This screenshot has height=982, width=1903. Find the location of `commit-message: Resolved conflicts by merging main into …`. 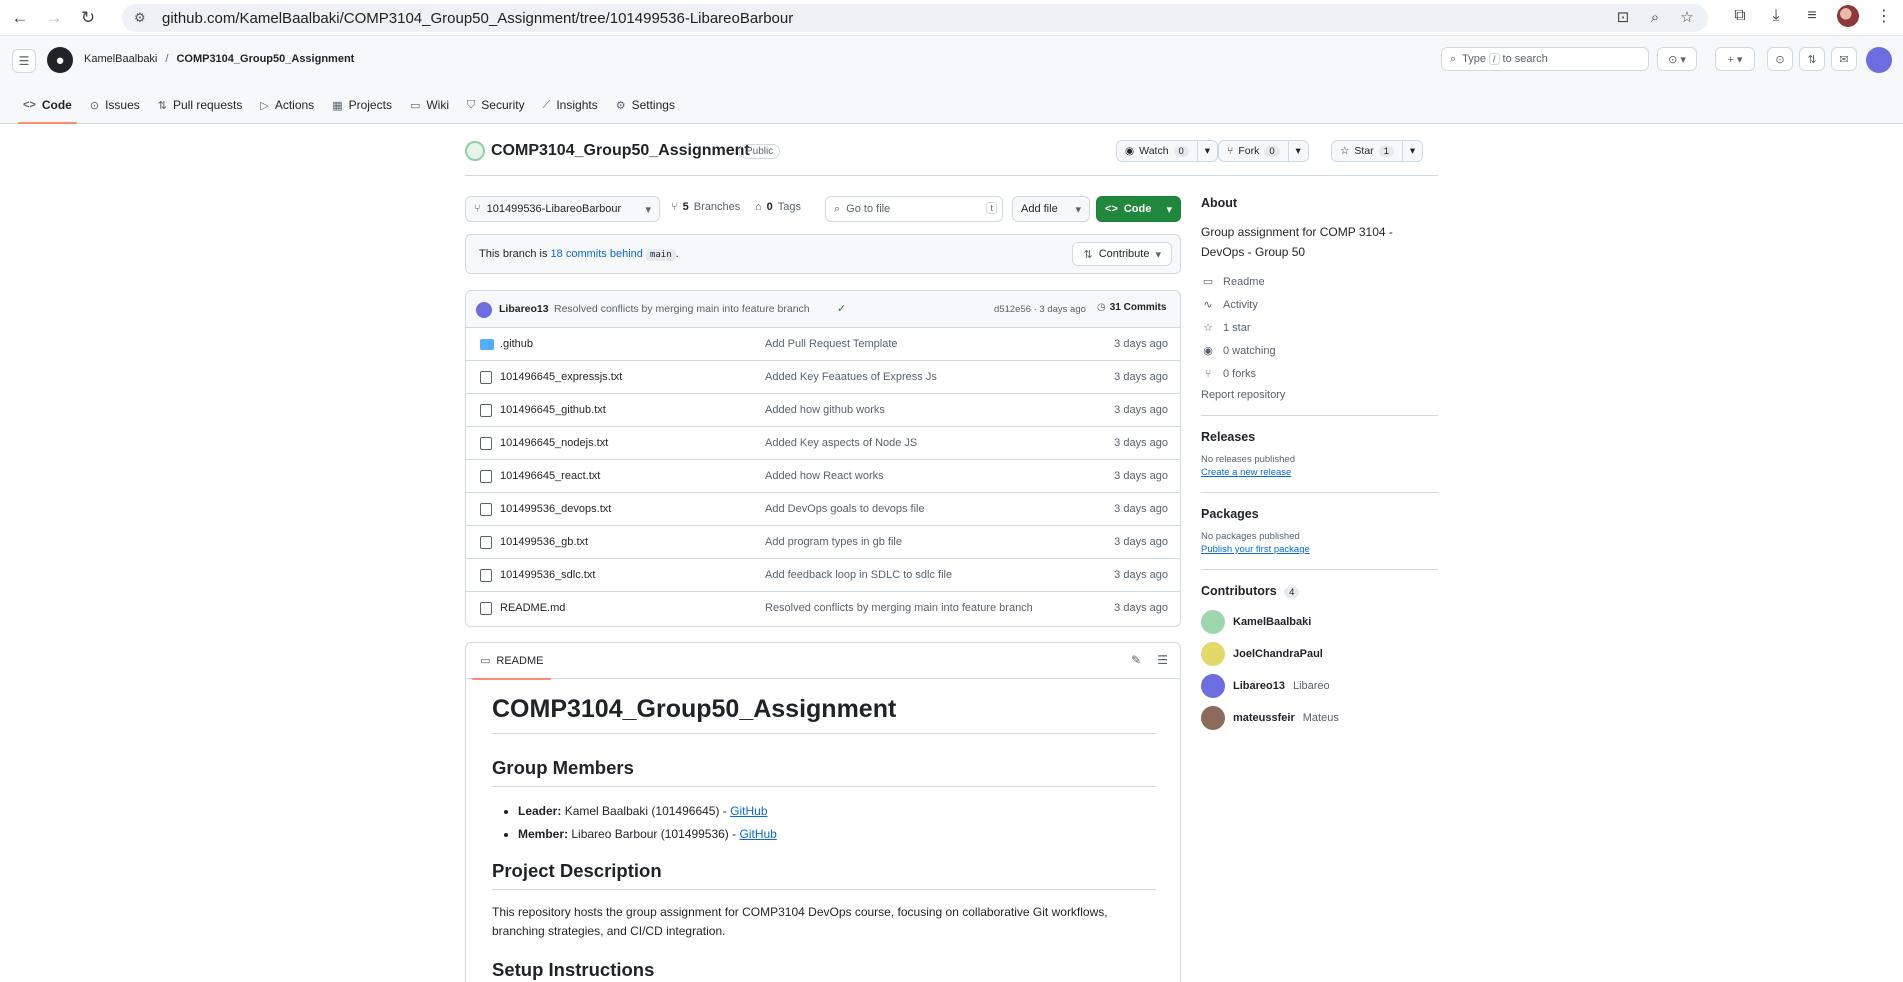

commit-message: Resolved conflicts by merging main into … is located at coordinates (682, 309).